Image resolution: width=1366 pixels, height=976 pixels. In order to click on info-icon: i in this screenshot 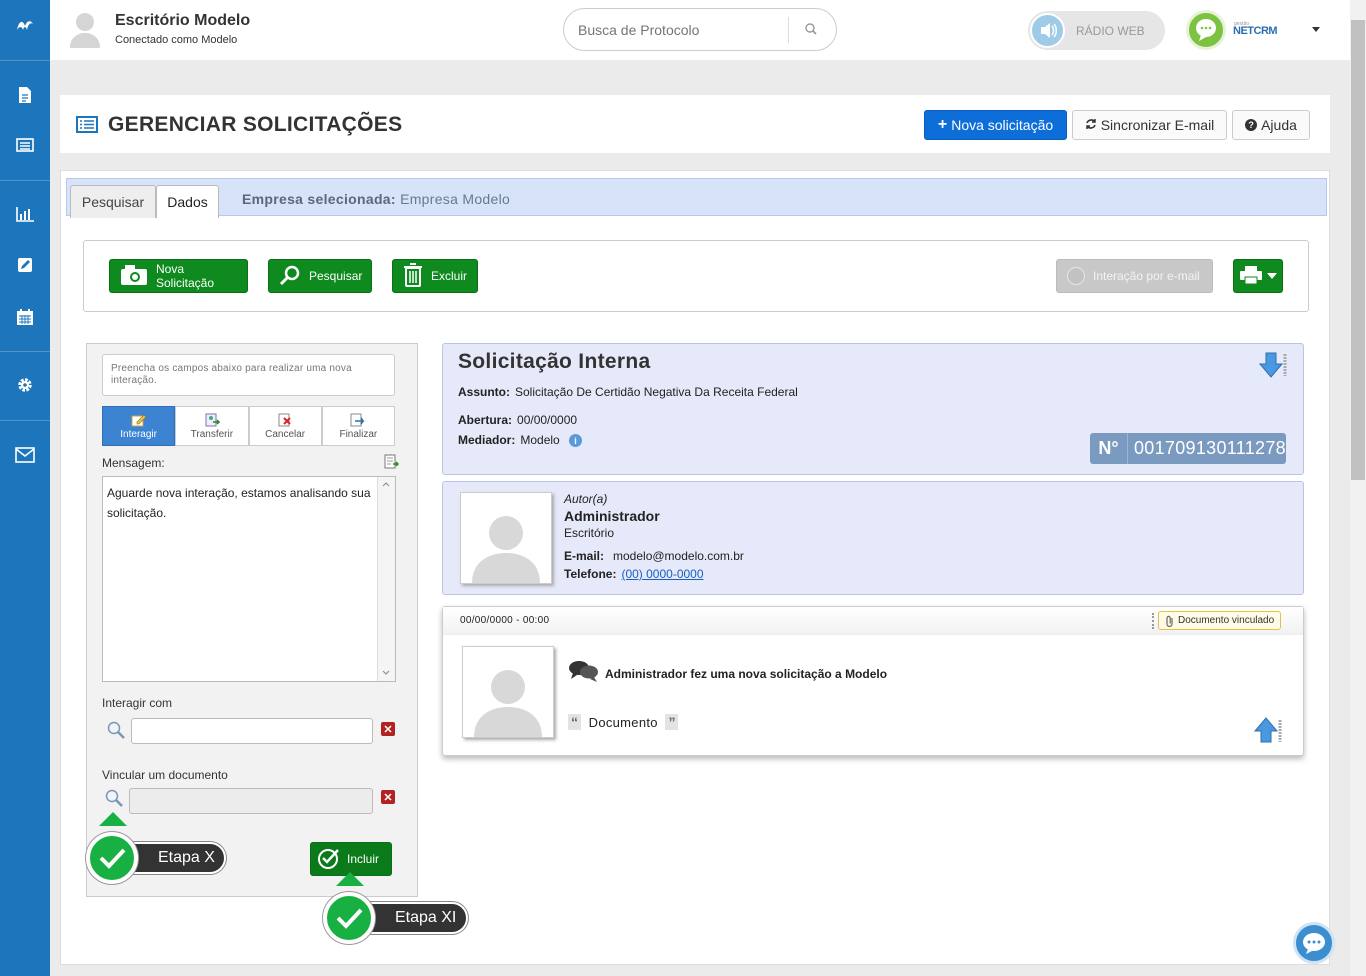, I will do `click(576, 441)`.